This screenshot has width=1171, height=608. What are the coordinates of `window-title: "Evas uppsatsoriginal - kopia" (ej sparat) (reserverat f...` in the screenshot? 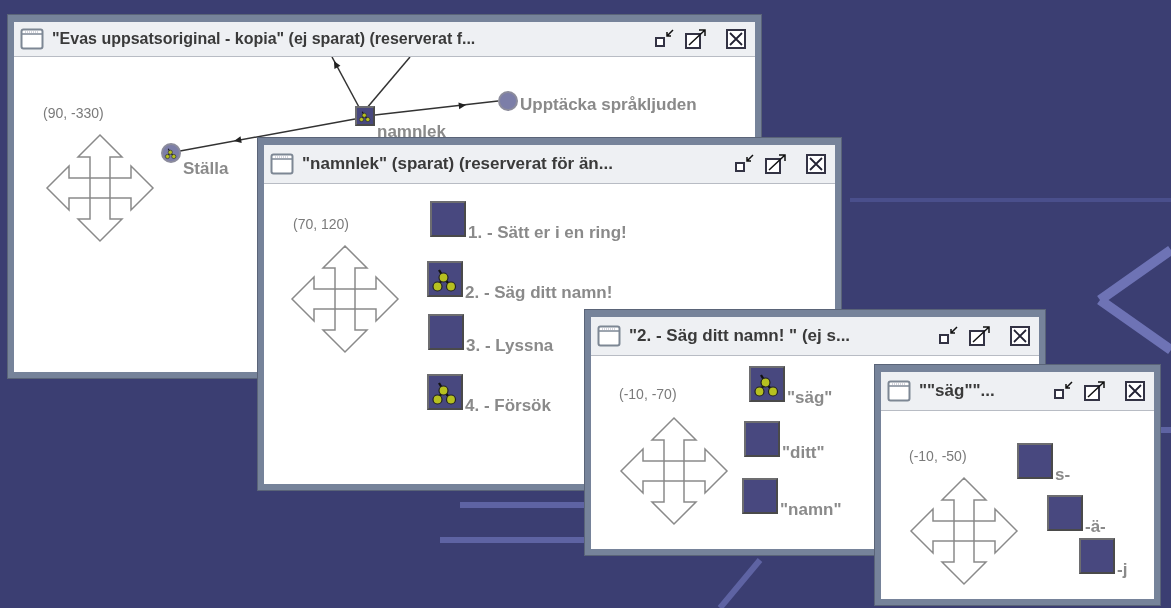 It's located at (264, 39).